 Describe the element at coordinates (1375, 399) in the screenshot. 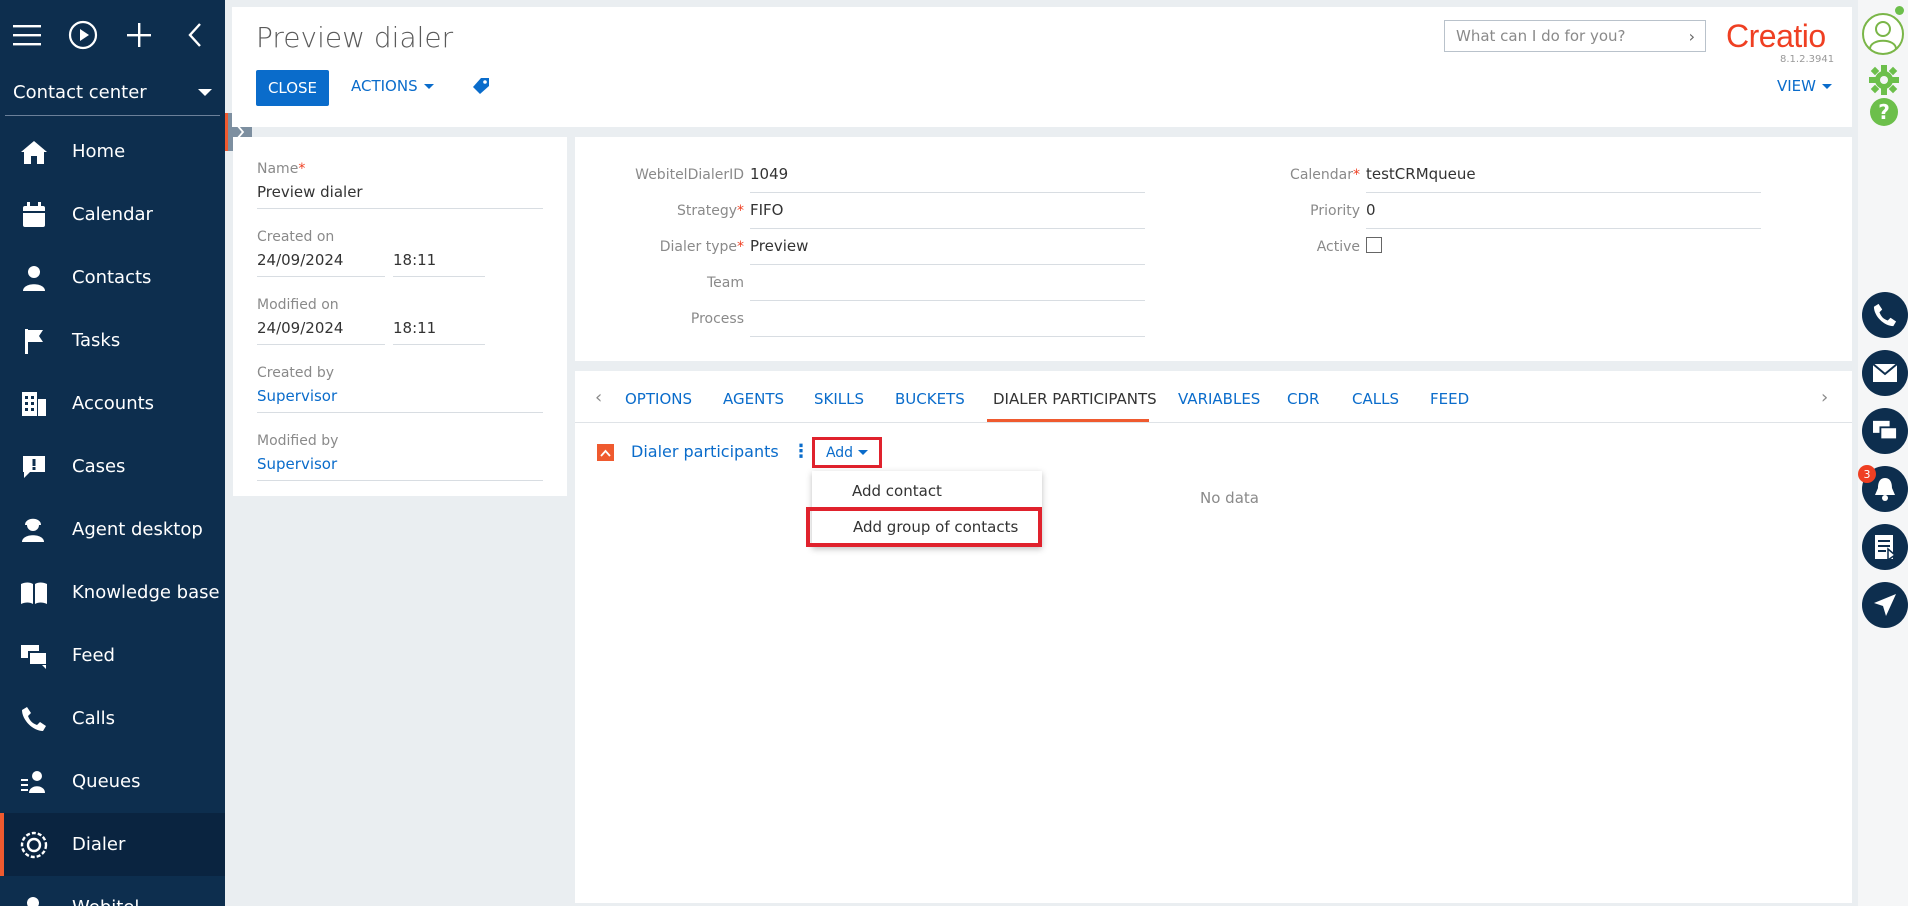

I see `tab-calls: CALLS` at that location.